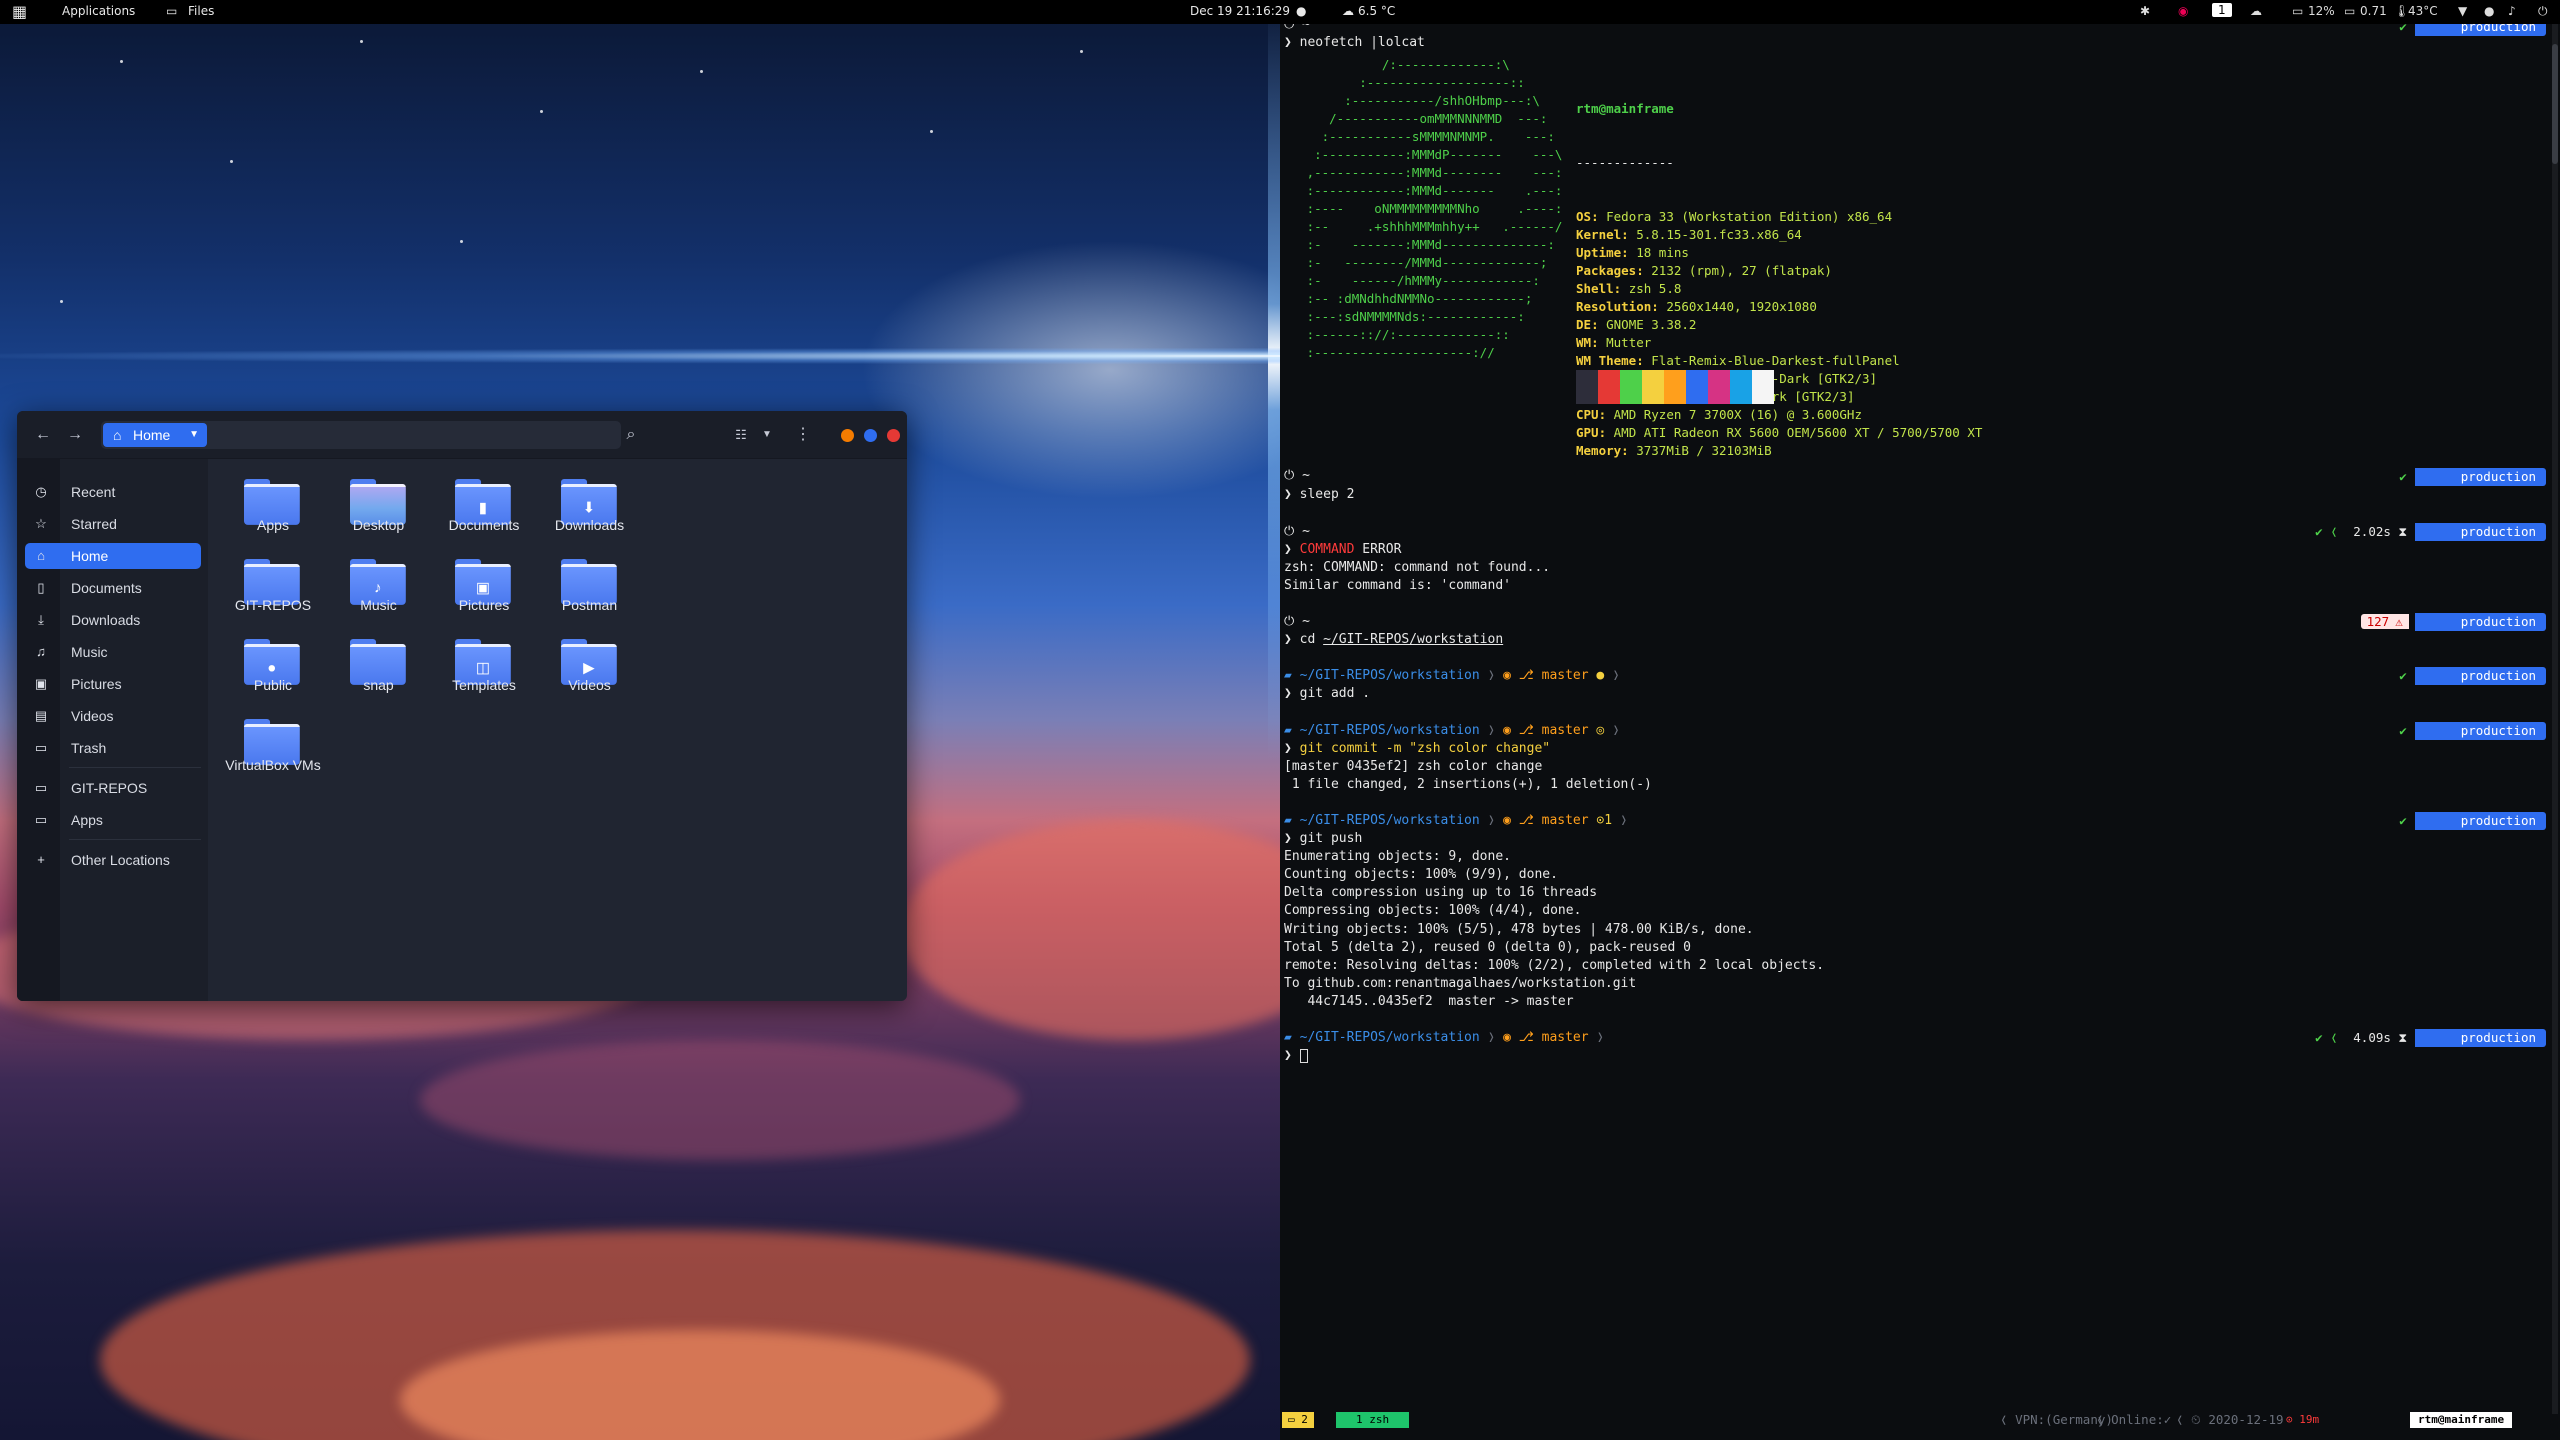  I want to click on files-app-menu: Files, so click(201, 11).